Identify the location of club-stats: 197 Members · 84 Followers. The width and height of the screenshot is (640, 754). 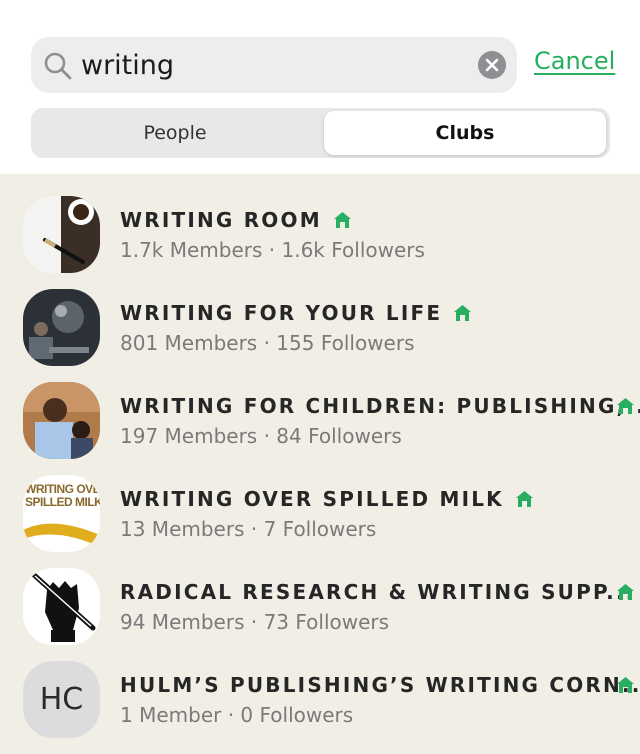
(261, 436).